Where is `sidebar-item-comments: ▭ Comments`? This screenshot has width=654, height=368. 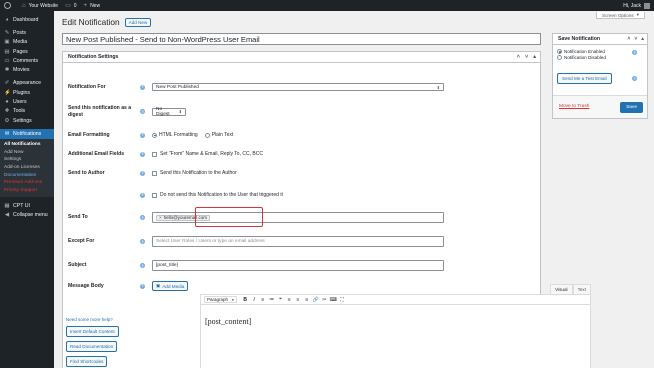 sidebar-item-comments: ▭ Comments is located at coordinates (27, 60).